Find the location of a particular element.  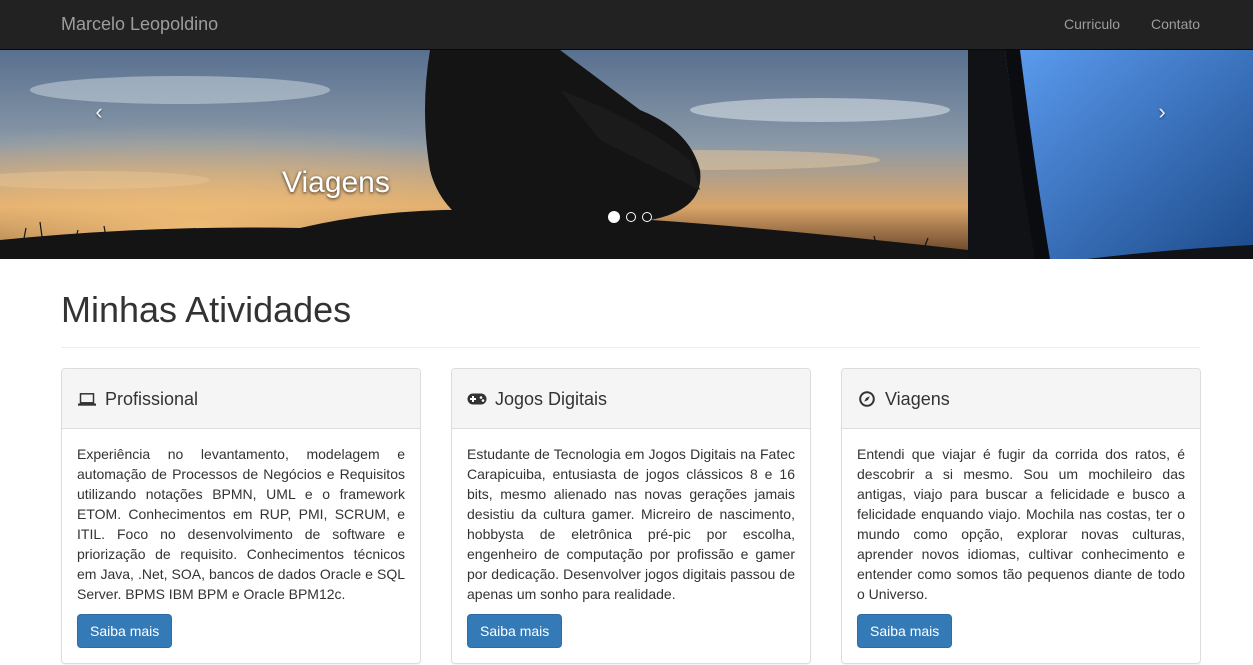

panel-heading: Jogos Digitais is located at coordinates (631, 399).